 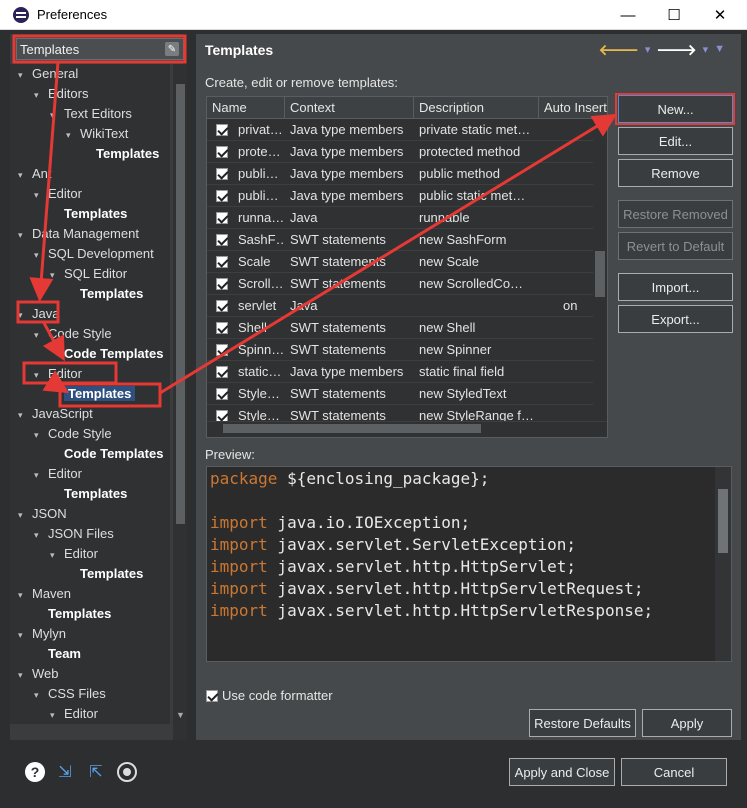 I want to click on export-icon: ⇱, so click(x=96, y=772).